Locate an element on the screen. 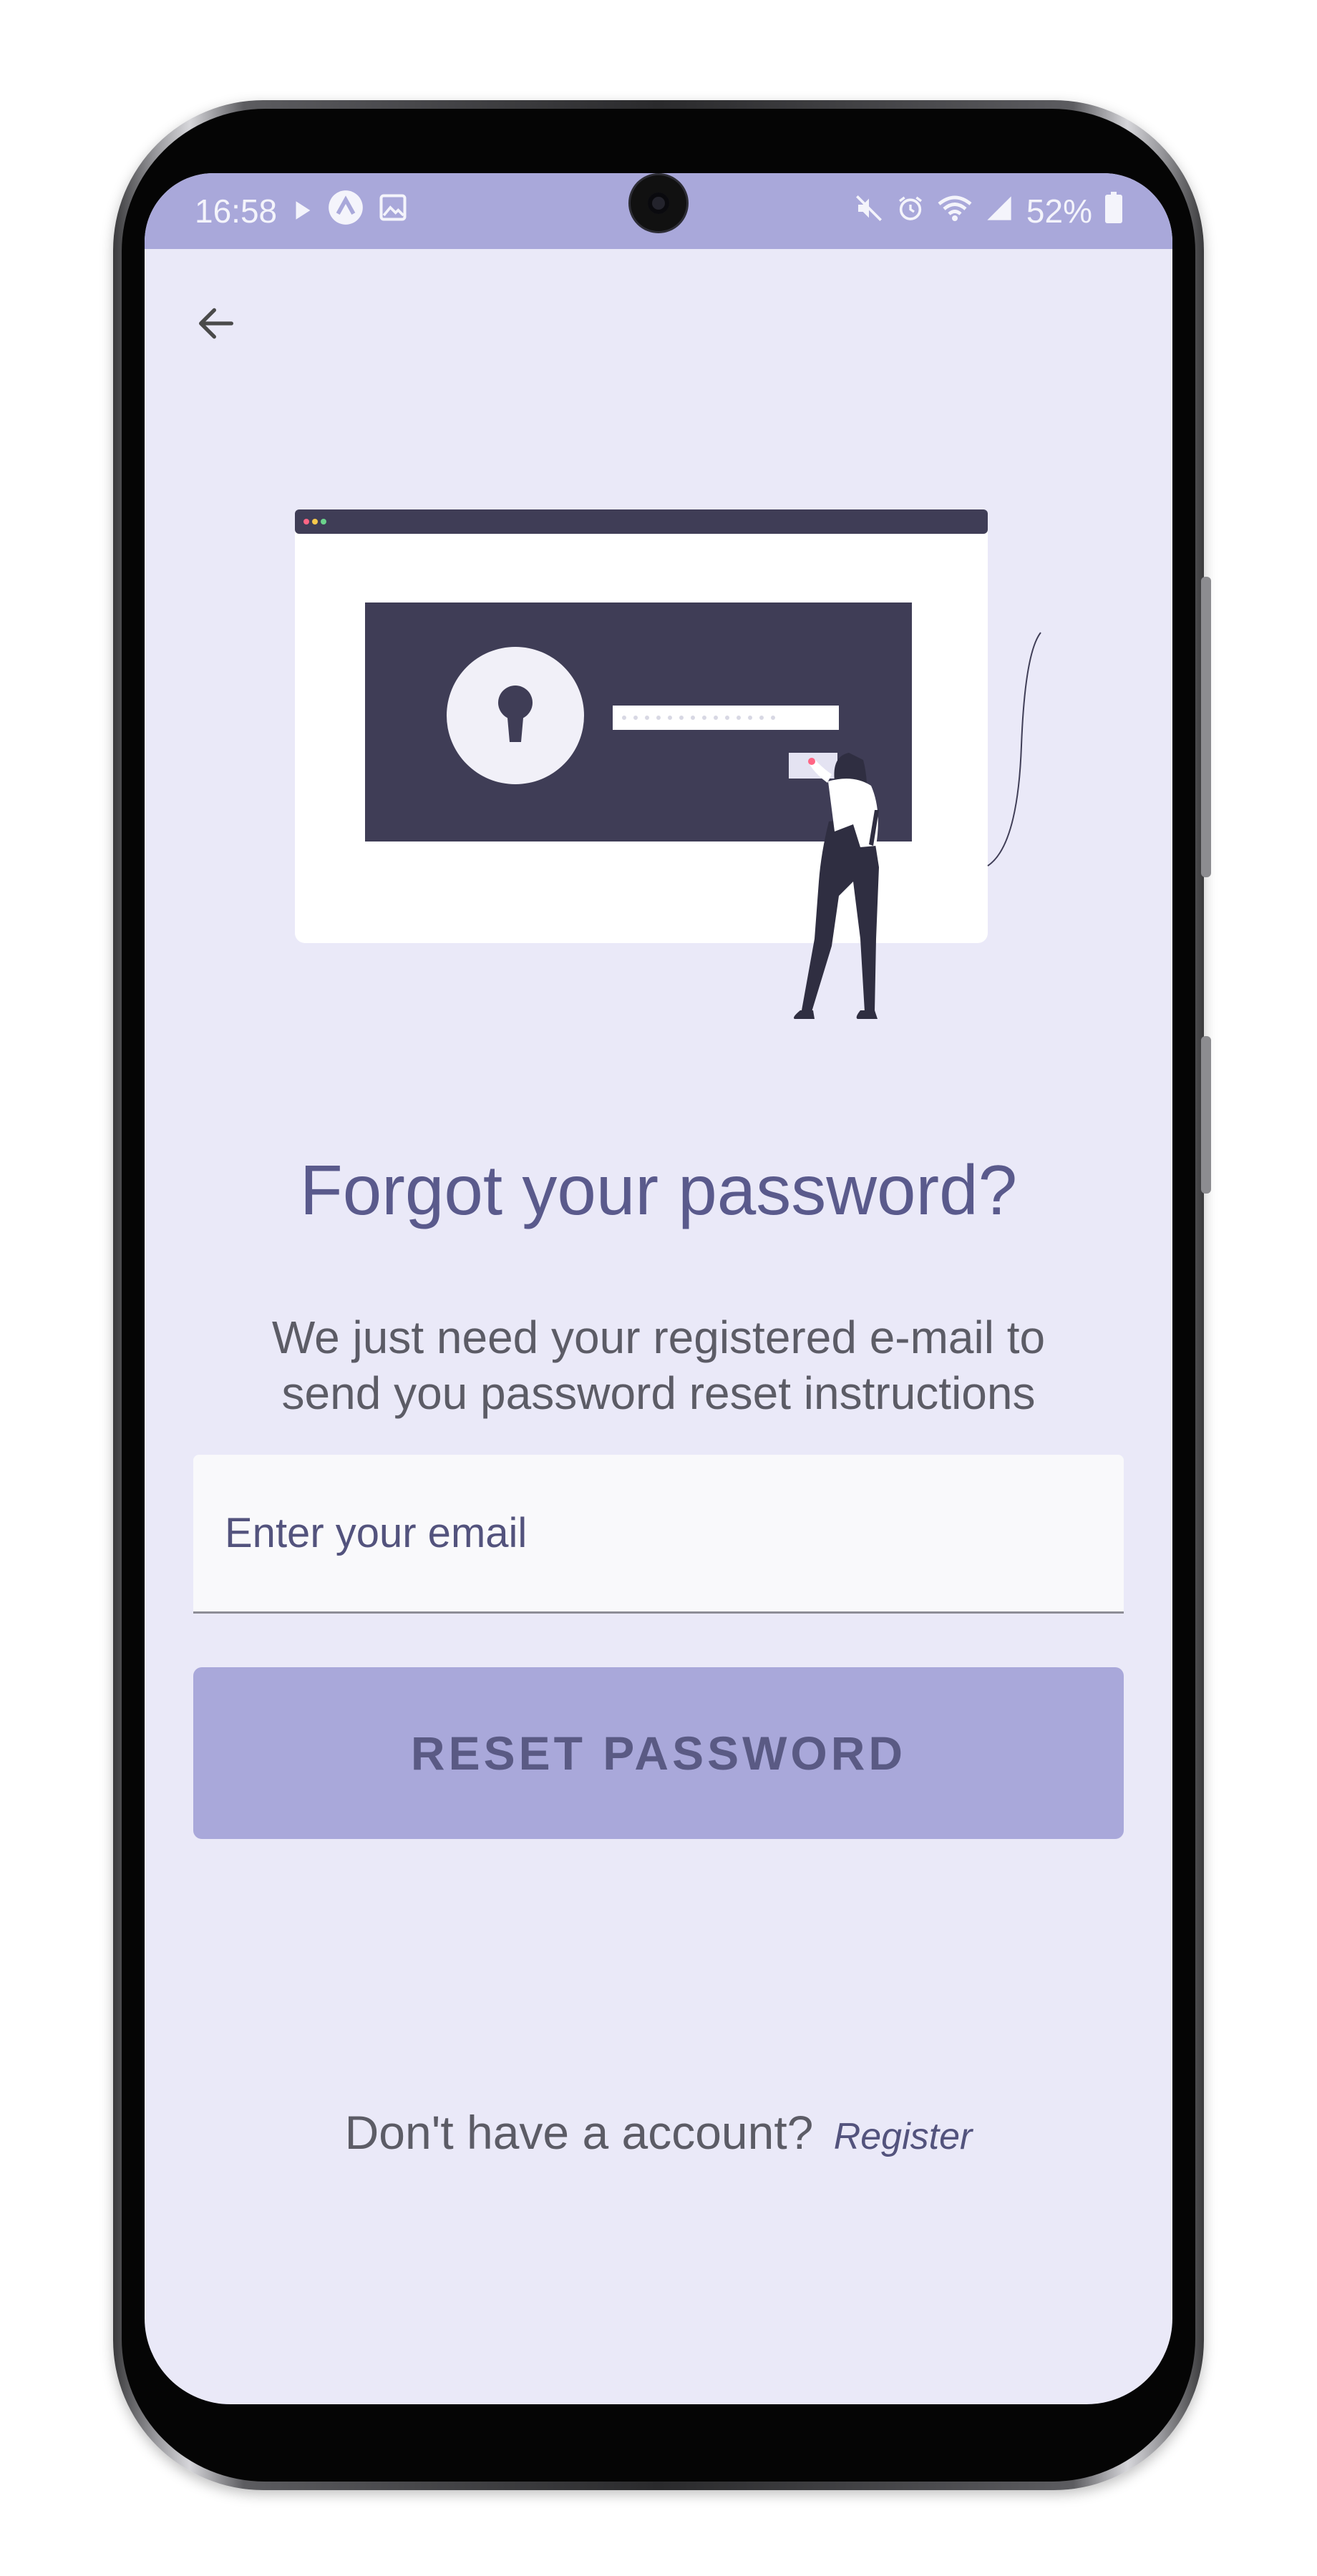  register-link: Register is located at coordinates (903, 2136).